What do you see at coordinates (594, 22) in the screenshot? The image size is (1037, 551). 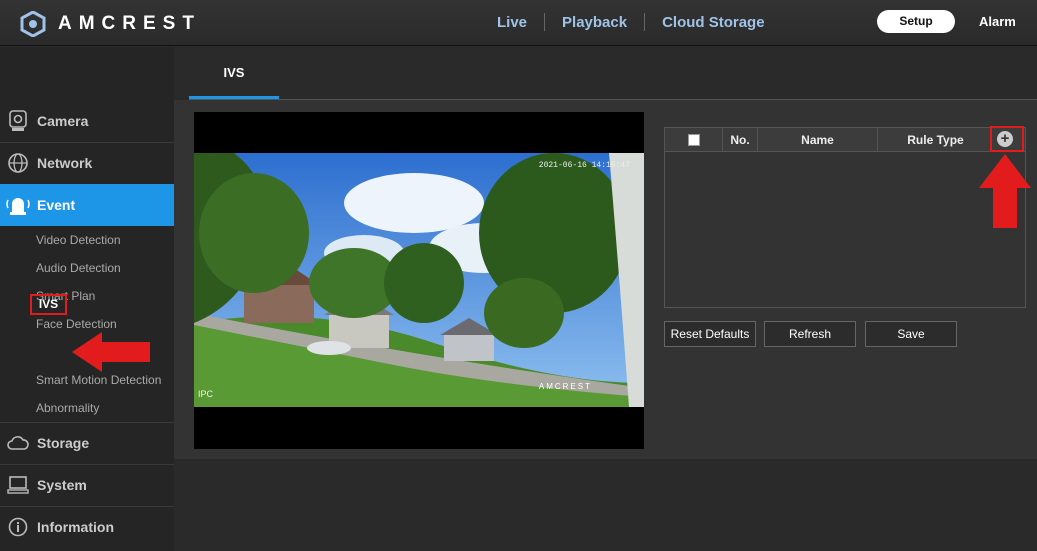 I see `nav-playback: Playback` at bounding box center [594, 22].